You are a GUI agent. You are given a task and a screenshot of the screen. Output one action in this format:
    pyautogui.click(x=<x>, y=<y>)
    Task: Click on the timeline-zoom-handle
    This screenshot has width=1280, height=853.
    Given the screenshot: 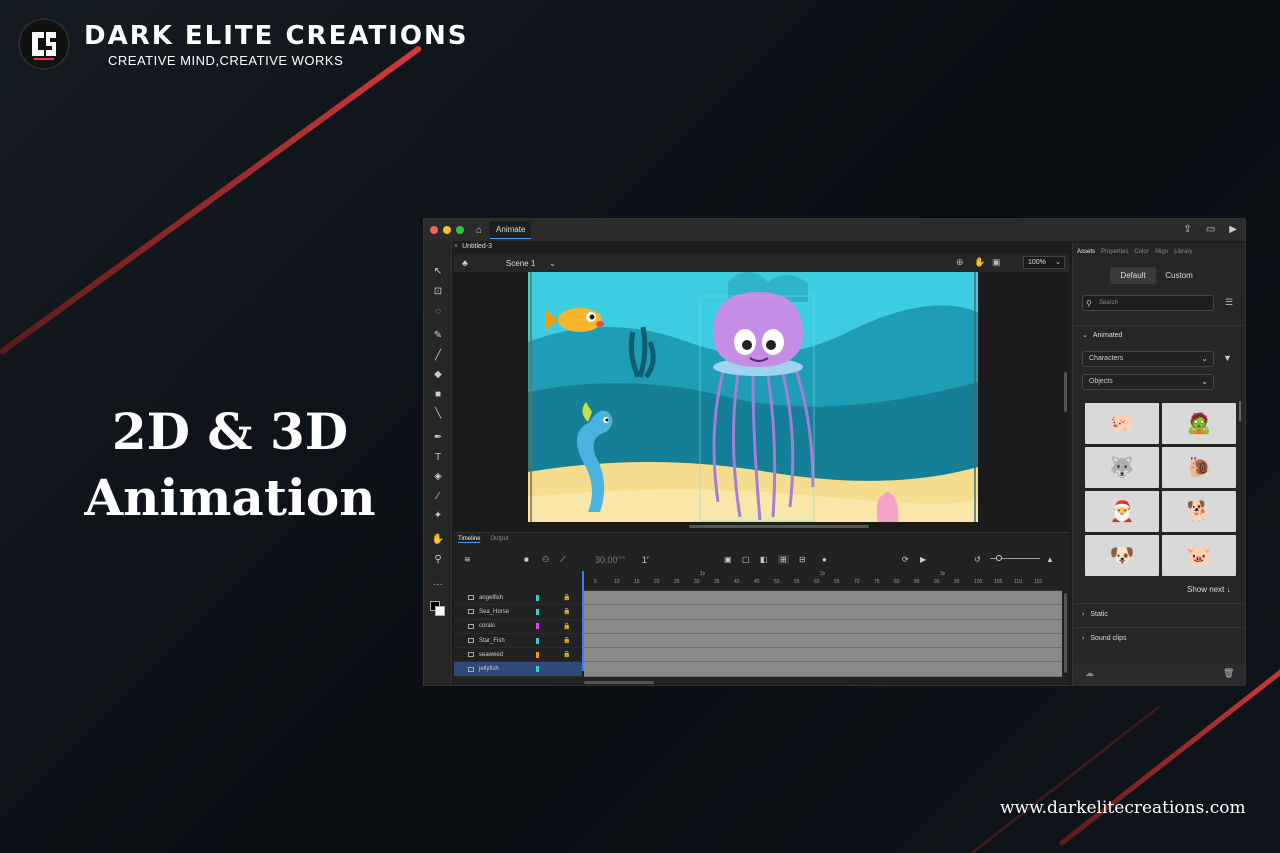 What is the action you would take?
    pyautogui.click(x=999, y=558)
    